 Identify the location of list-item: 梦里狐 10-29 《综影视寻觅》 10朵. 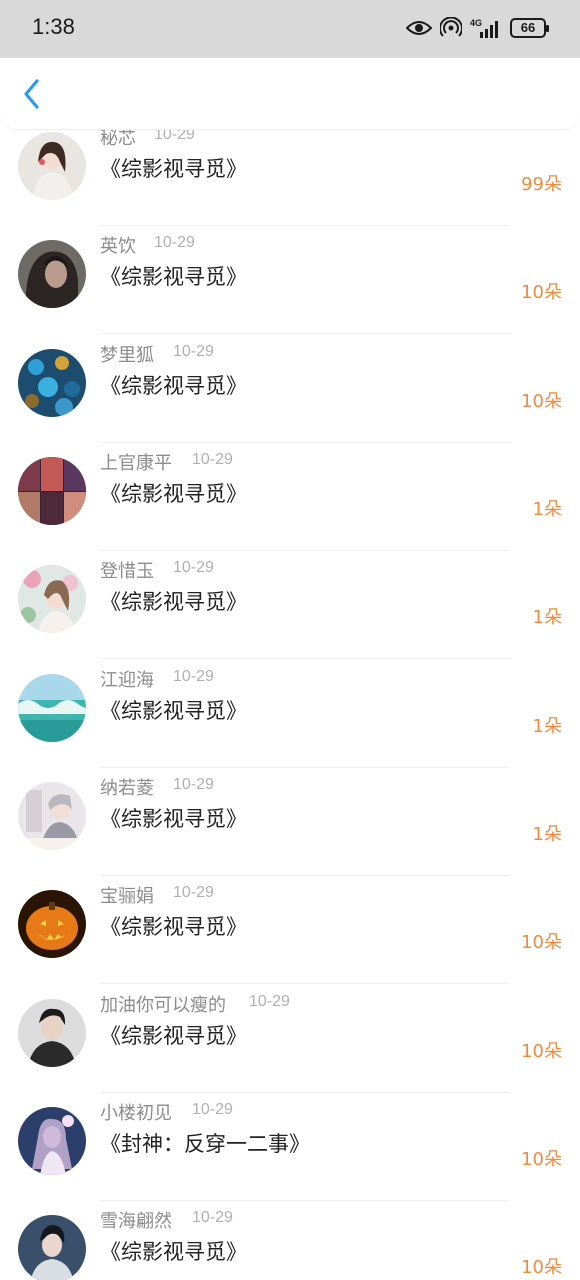
(290, 389).